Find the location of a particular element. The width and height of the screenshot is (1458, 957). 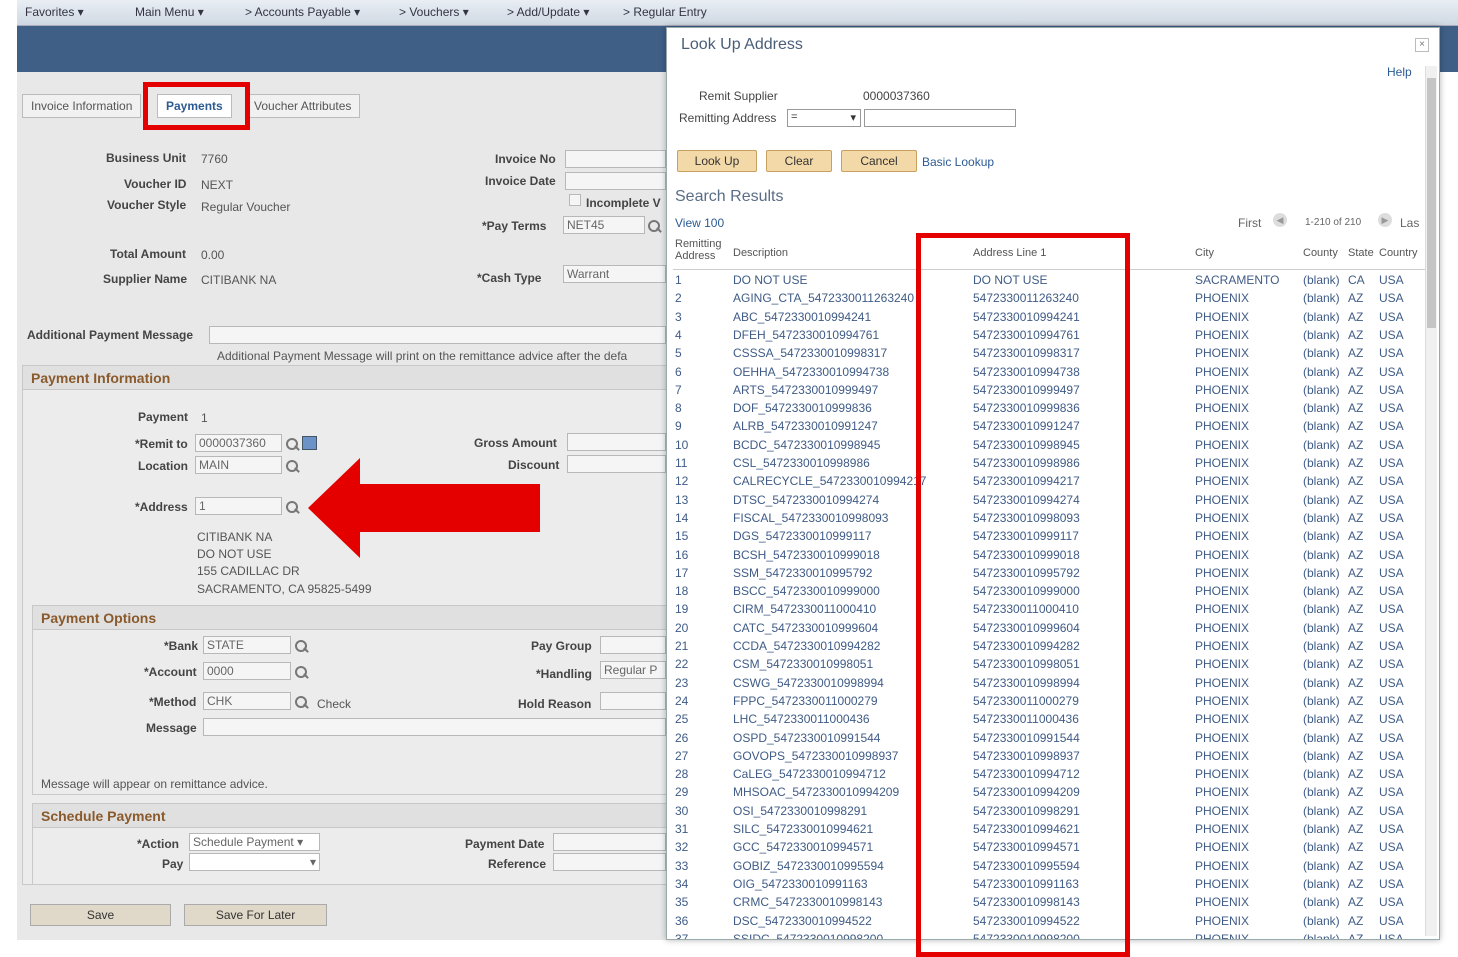

cell-remitting-address: 12 is located at coordinates (702, 481).